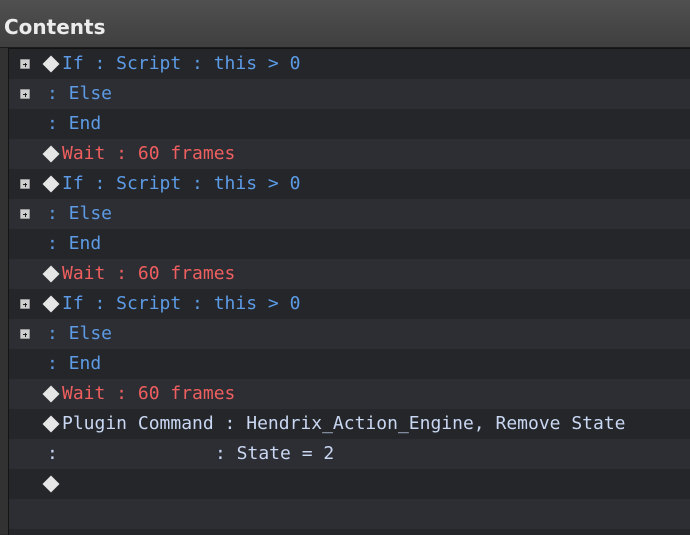  I want to click on panel-title: Contents, so click(55, 27).